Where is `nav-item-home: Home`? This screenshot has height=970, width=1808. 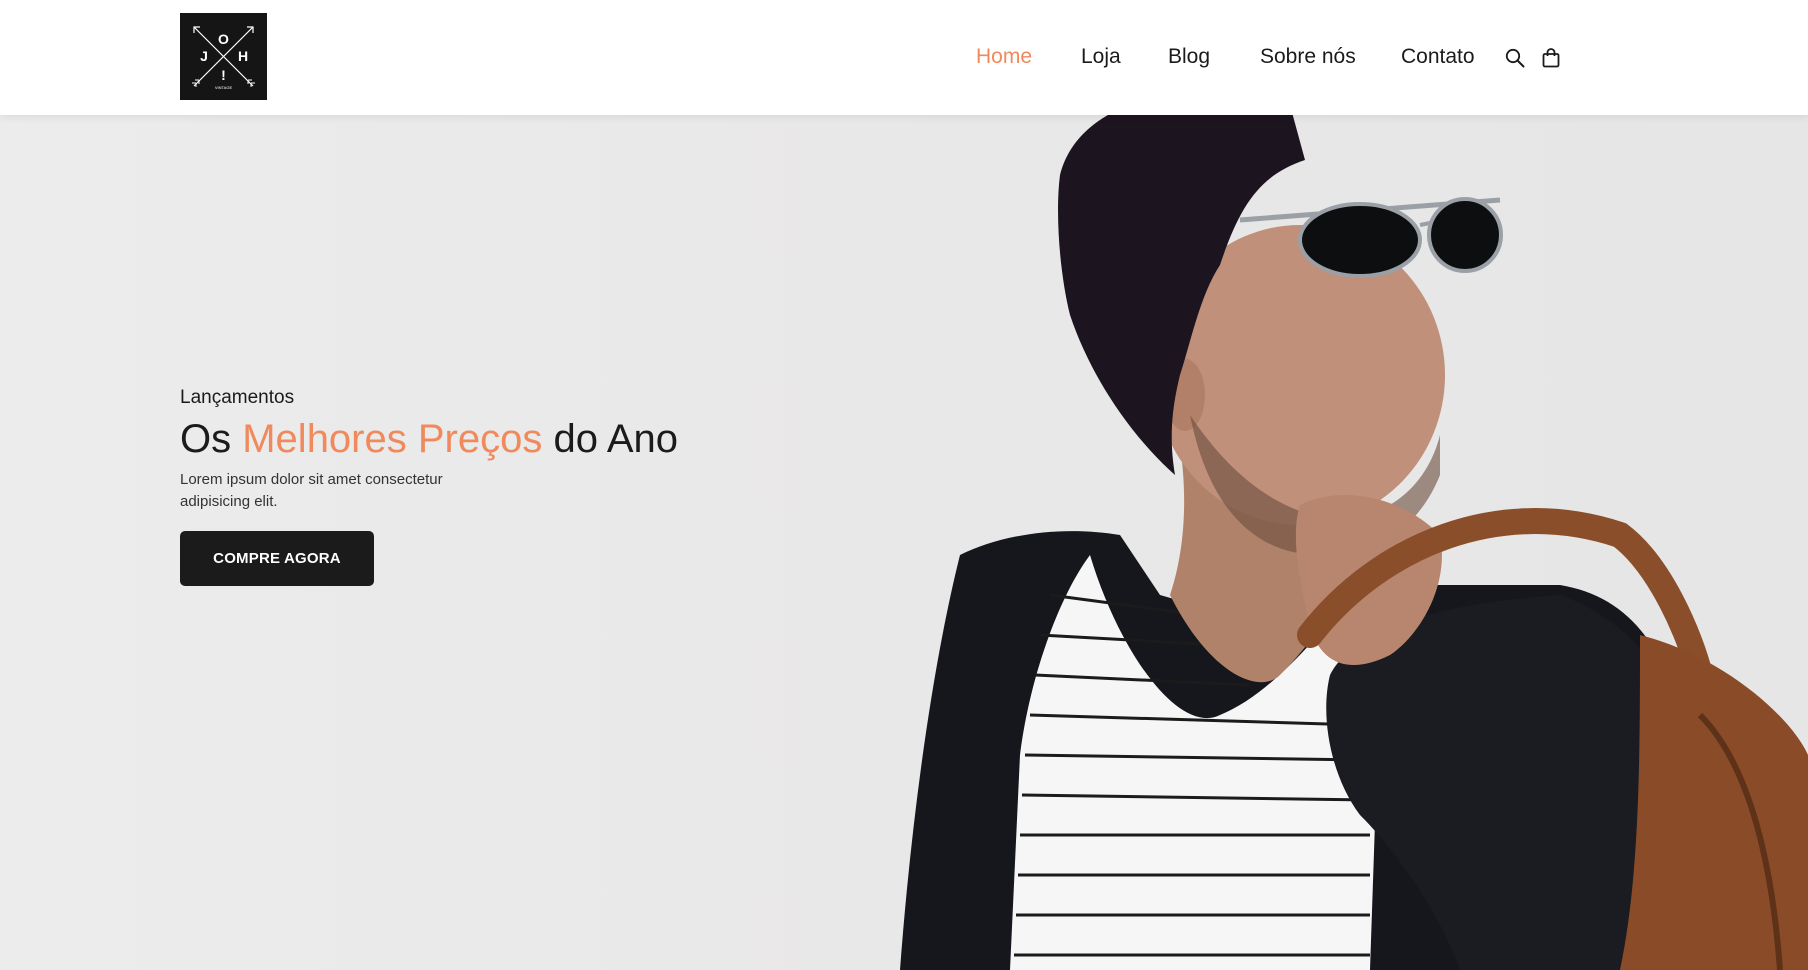 nav-item-home: Home is located at coordinates (1004, 57).